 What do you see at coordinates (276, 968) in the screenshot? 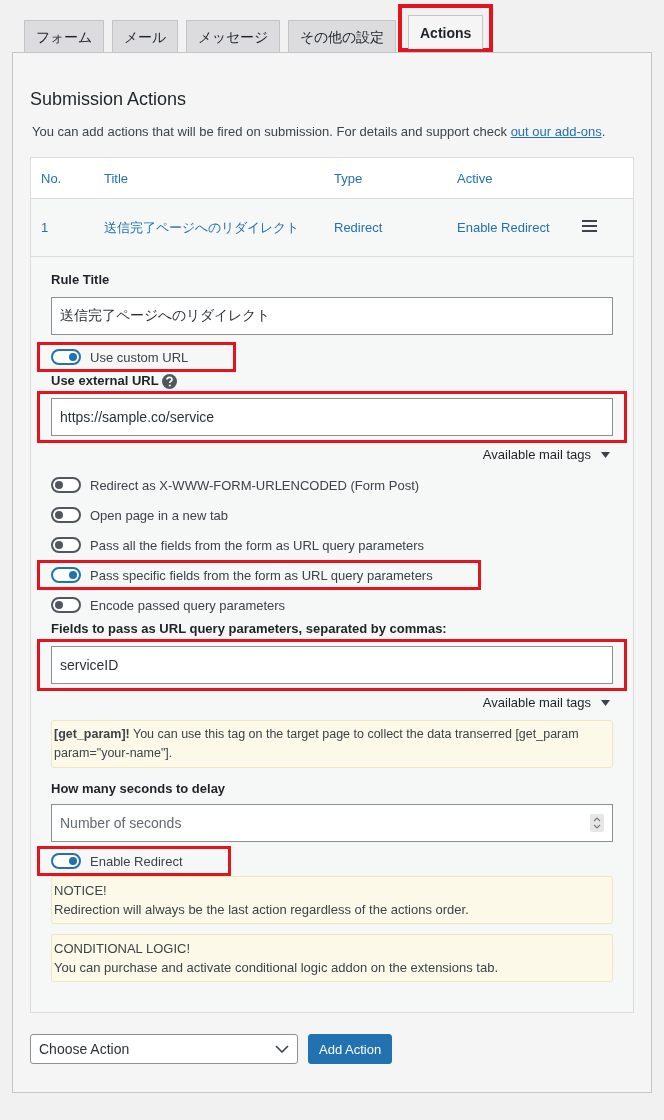
I see `notice-text: You can purchase and activate conditional logic addon on the extensions tab.` at bounding box center [276, 968].